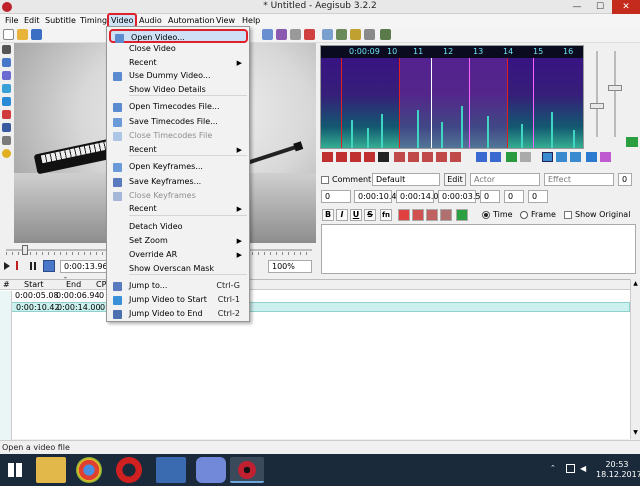 The image size is (640, 486). What do you see at coordinates (575, 157) in the screenshot?
I see `auto-scroll-icon` at bounding box center [575, 157].